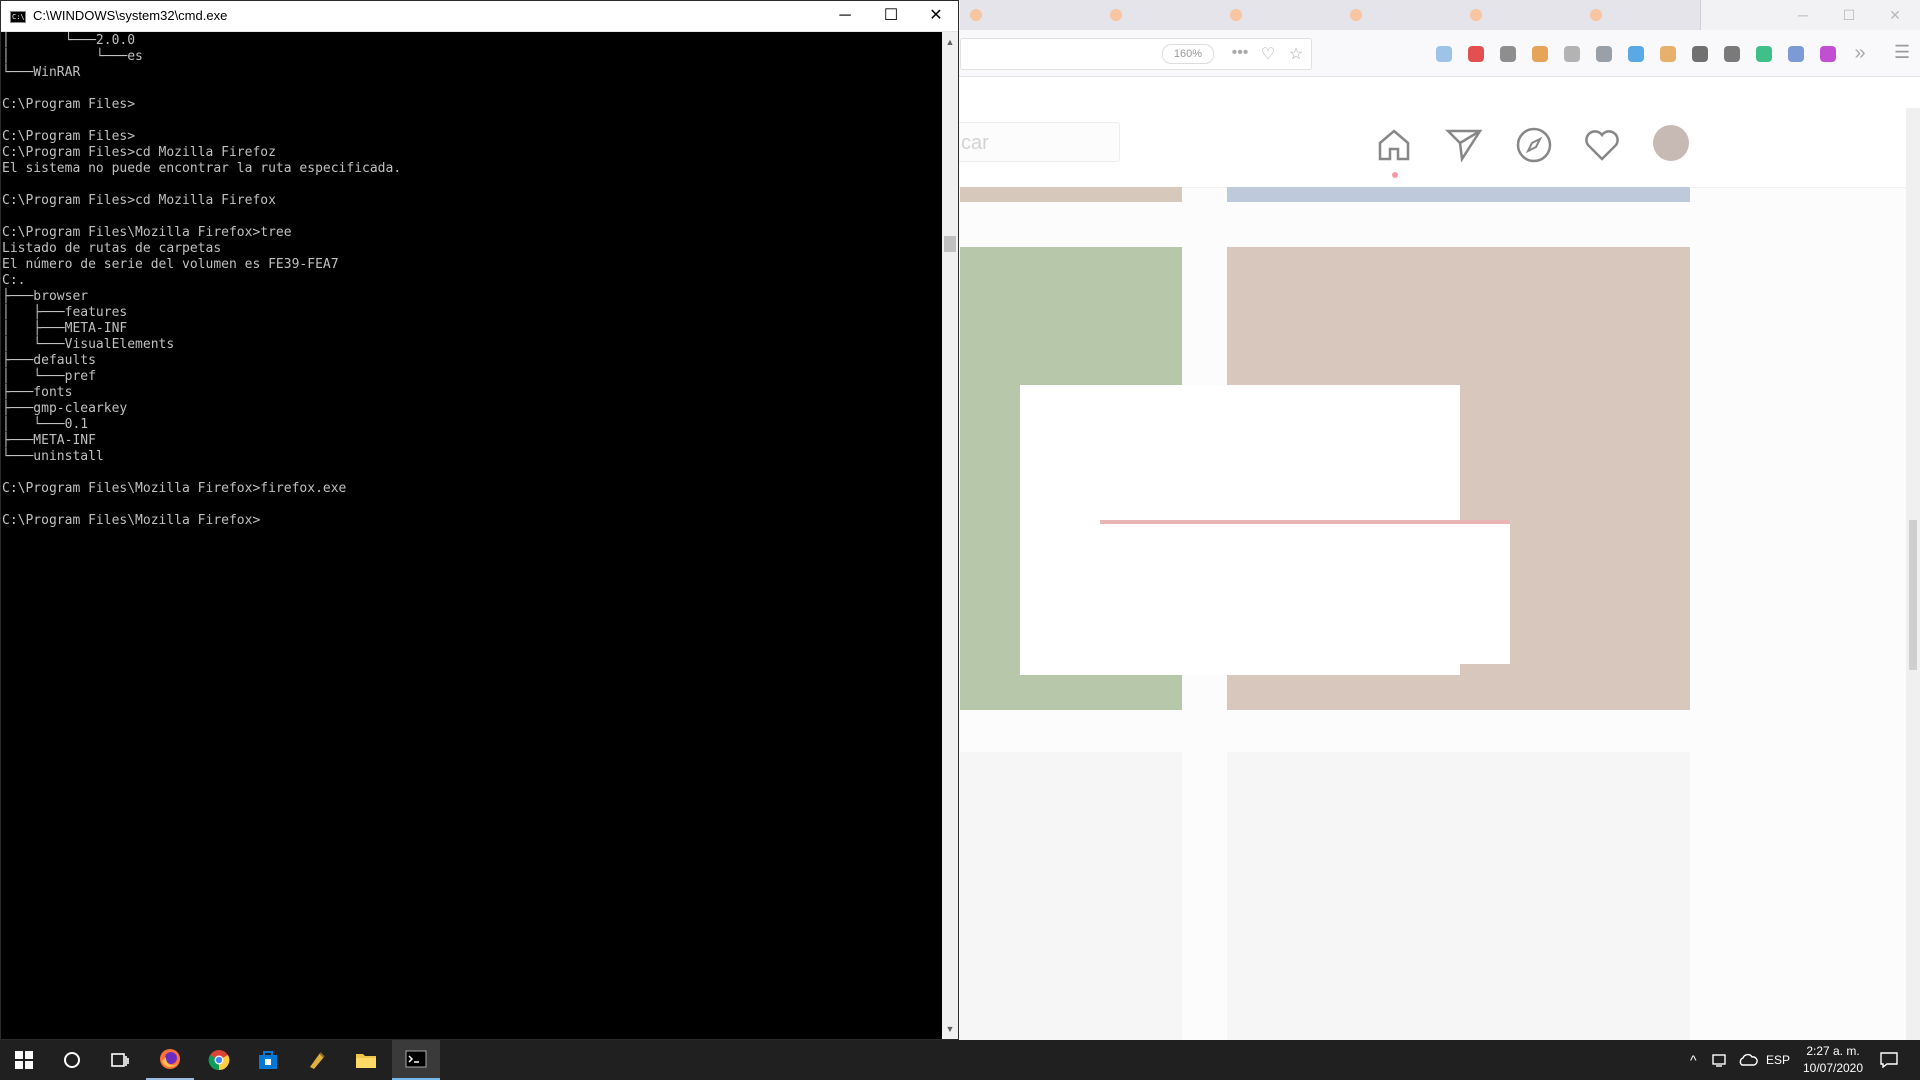  Describe the element at coordinates (936, 16) in the screenshot. I see `close-button: ✕` at that location.